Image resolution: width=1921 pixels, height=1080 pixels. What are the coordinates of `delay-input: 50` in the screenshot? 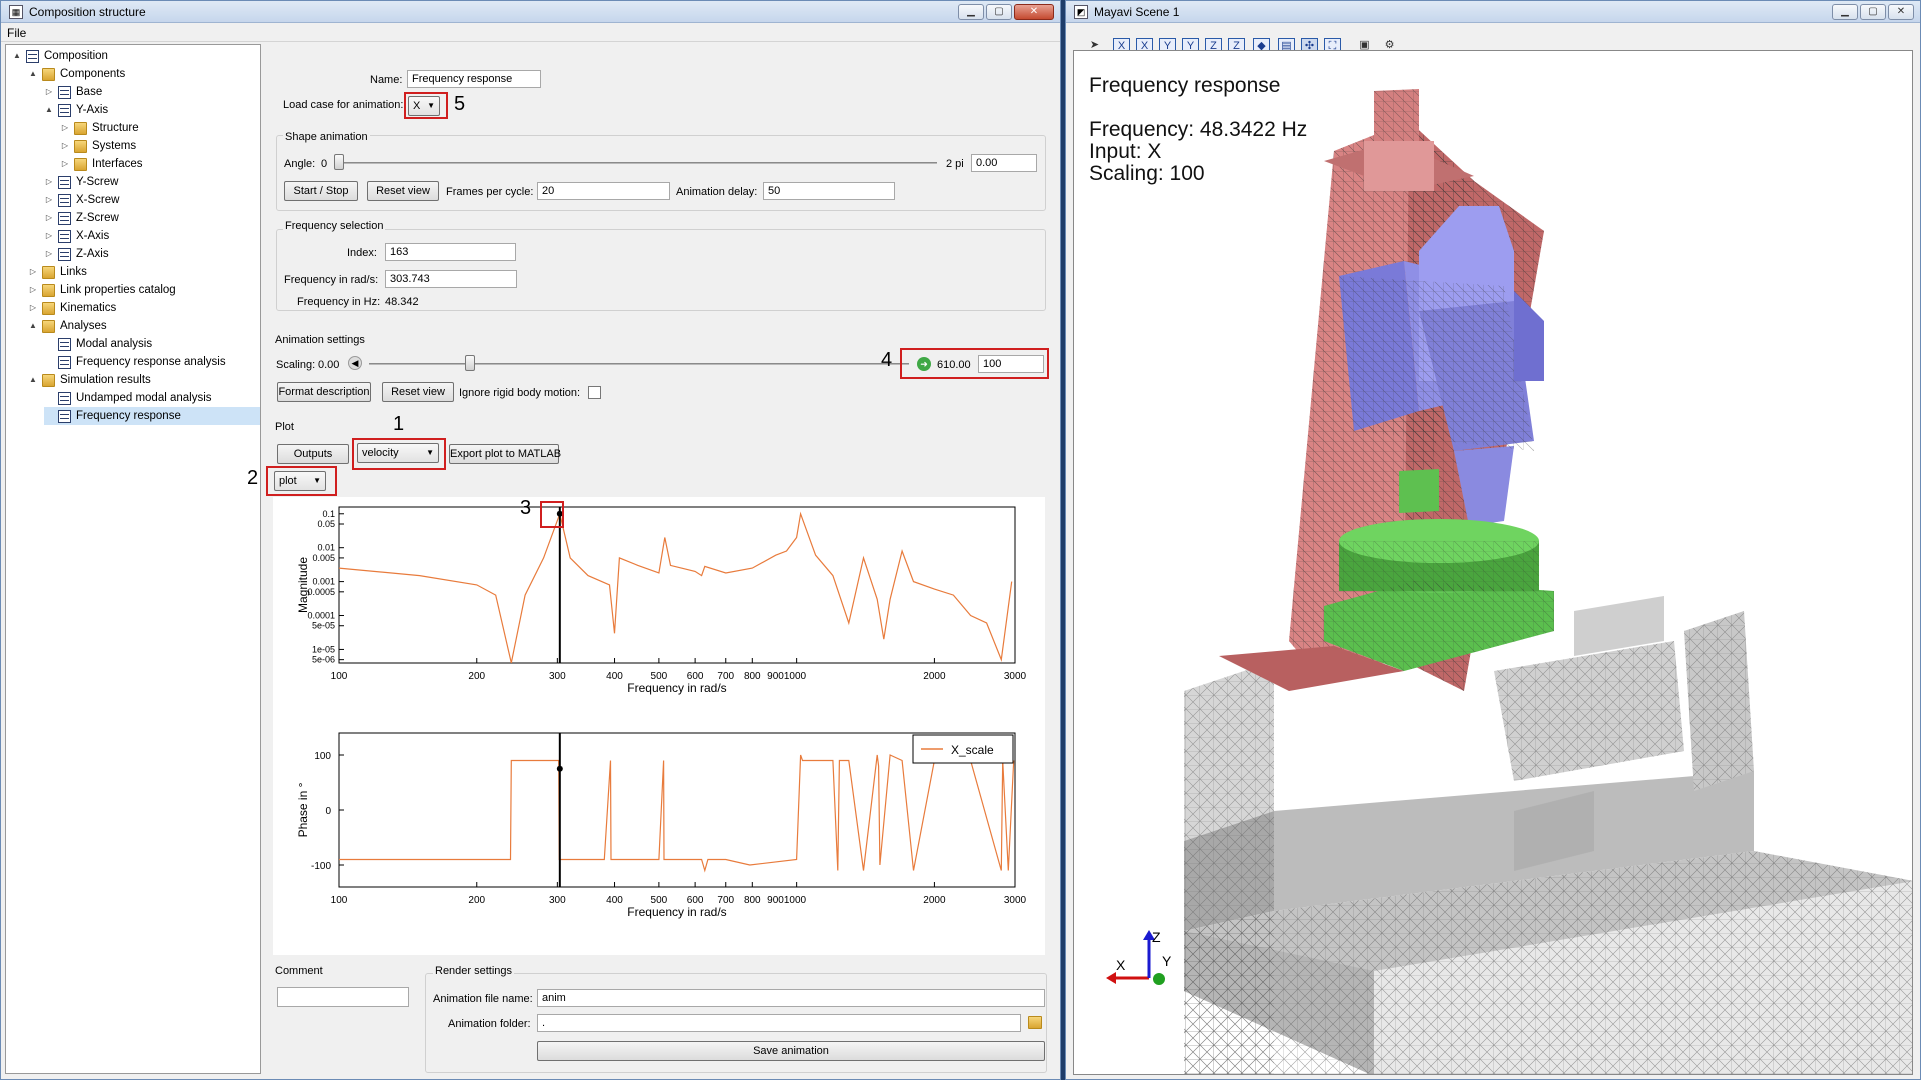 It's located at (829, 191).